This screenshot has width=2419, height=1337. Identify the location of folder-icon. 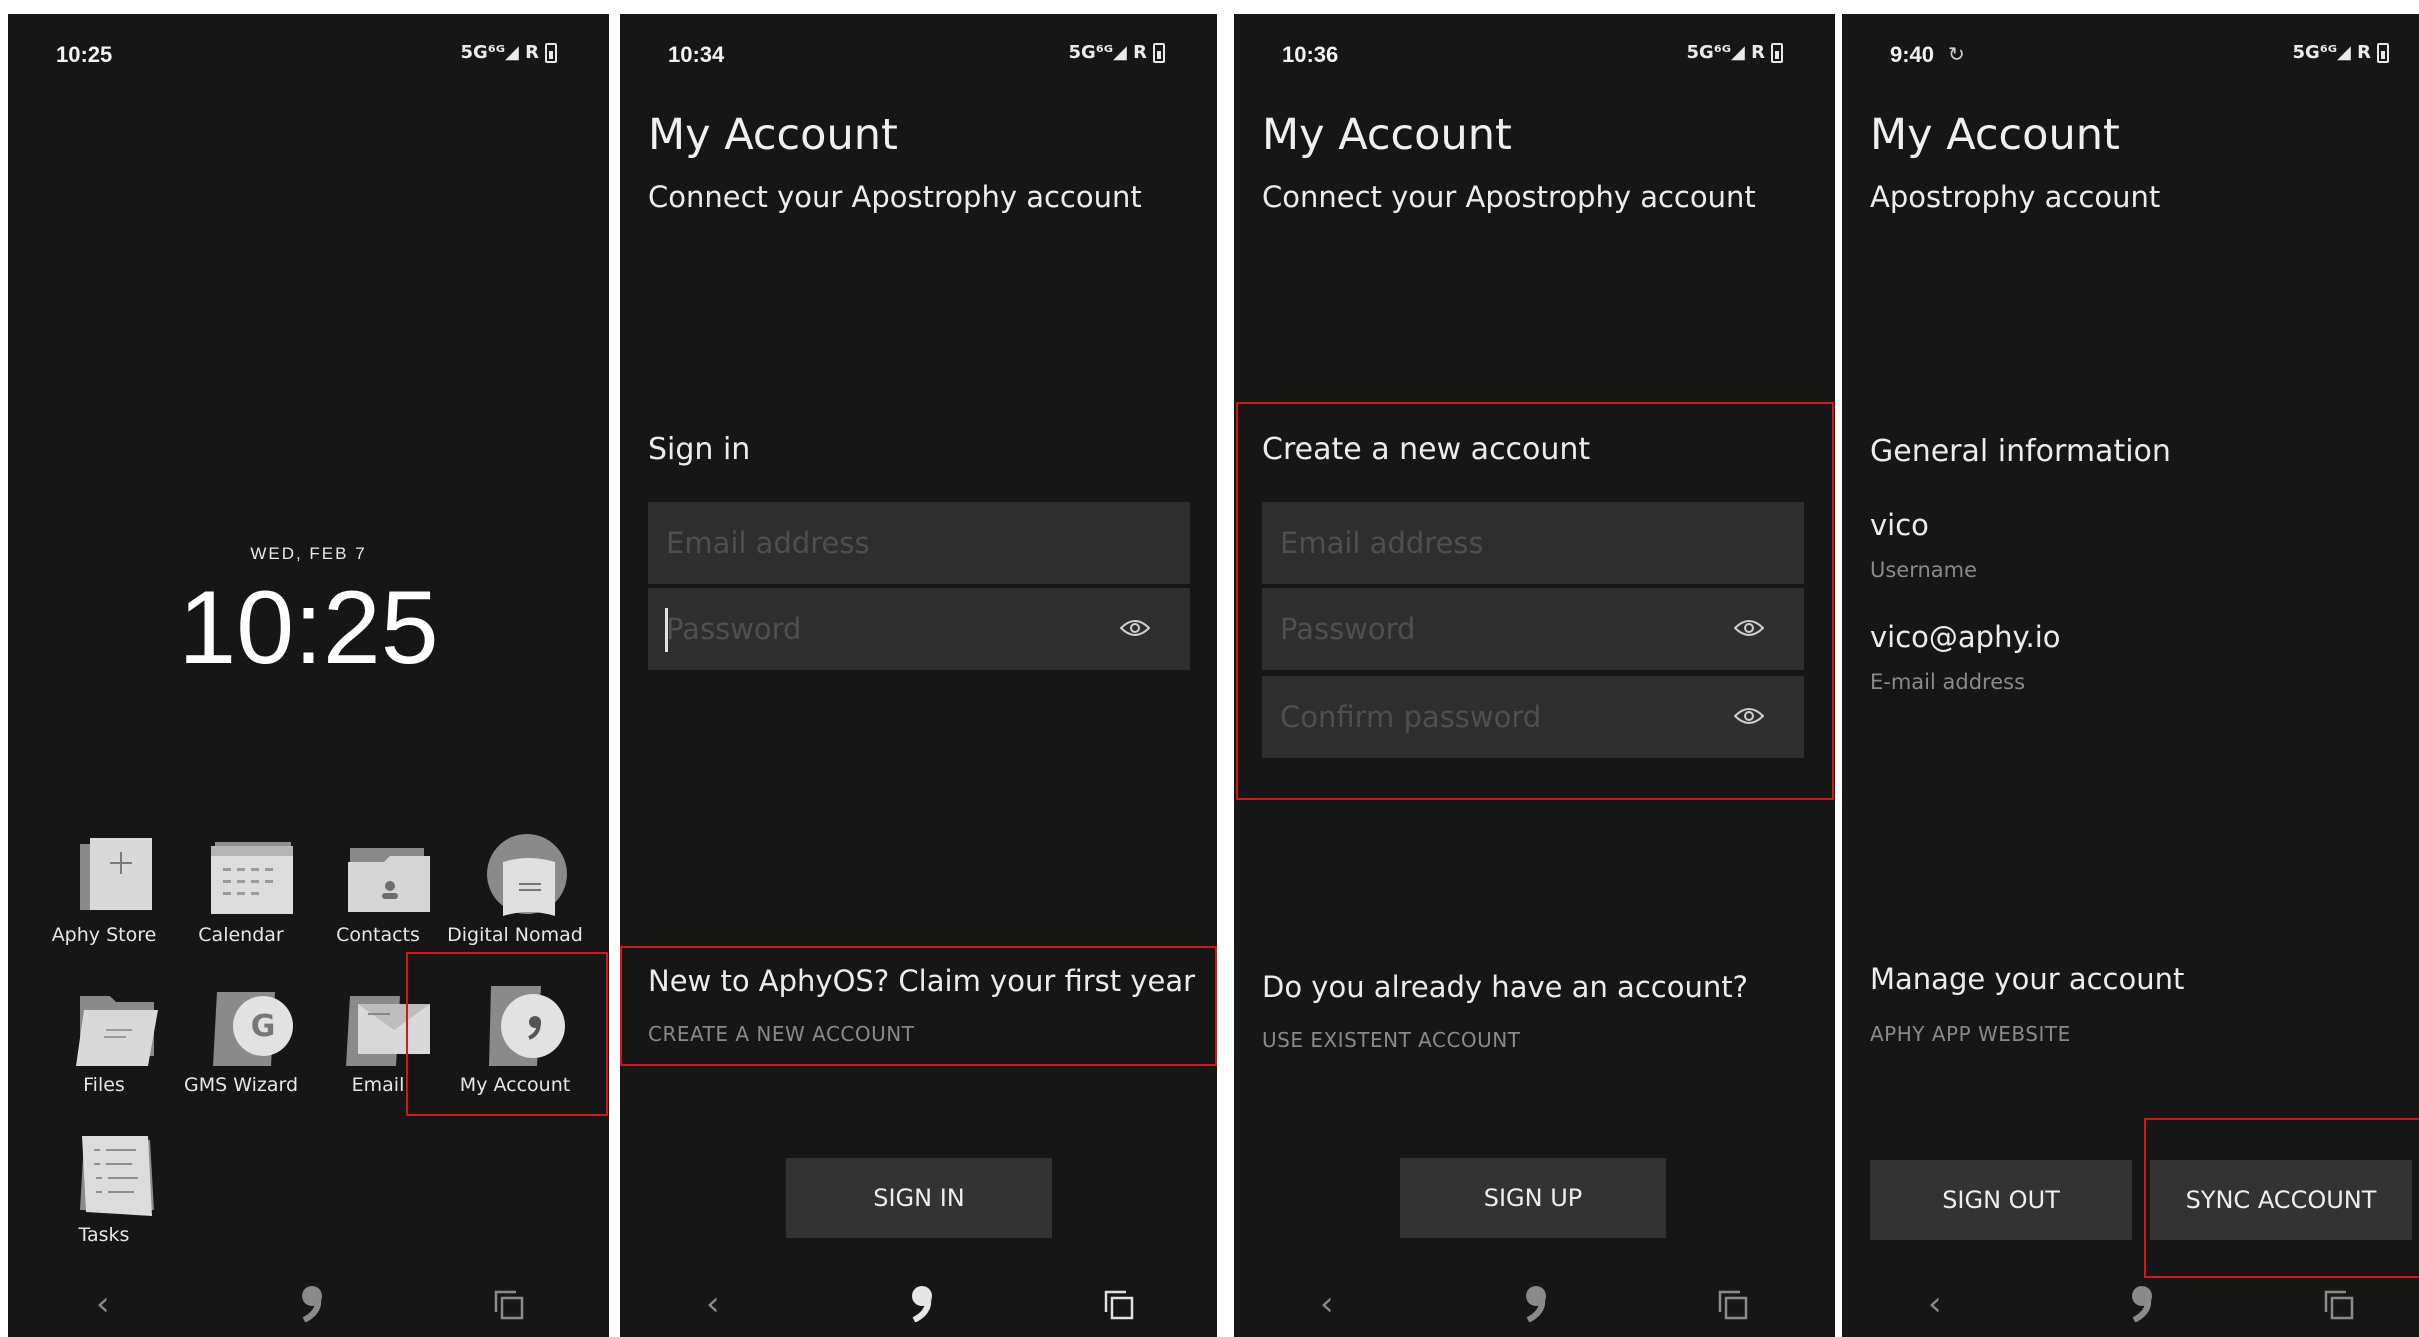
(117, 1031).